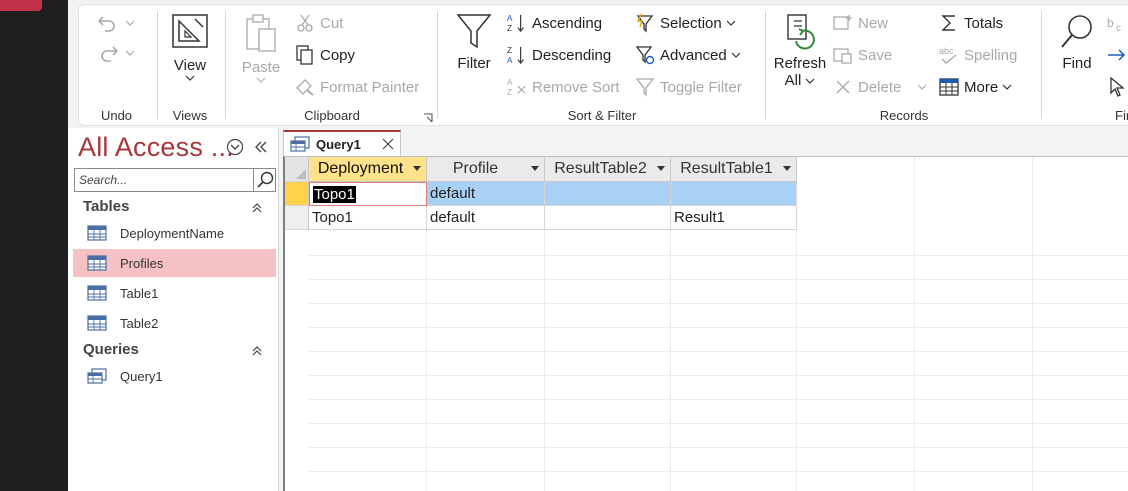  Describe the element at coordinates (428, 118) in the screenshot. I see `dialog-launcher-icon` at that location.